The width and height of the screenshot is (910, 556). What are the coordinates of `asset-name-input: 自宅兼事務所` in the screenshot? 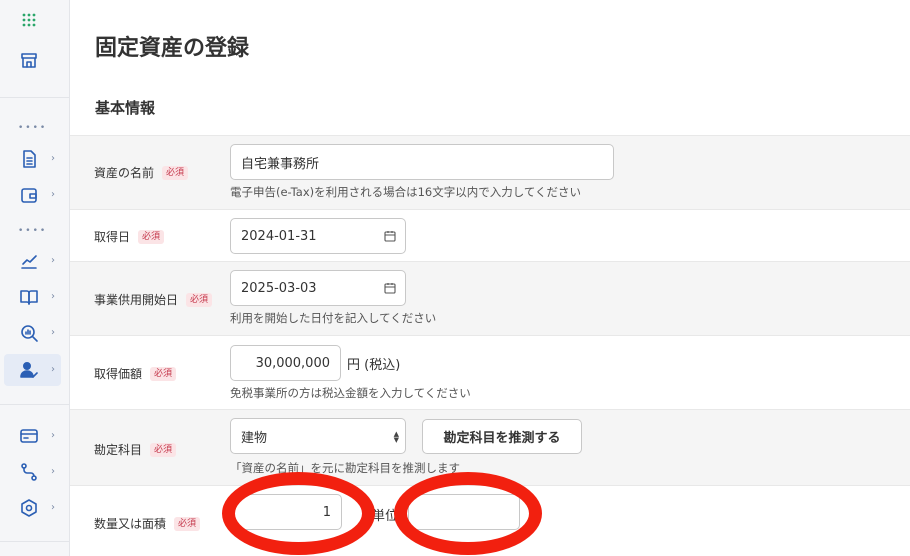 It's located at (422, 162).